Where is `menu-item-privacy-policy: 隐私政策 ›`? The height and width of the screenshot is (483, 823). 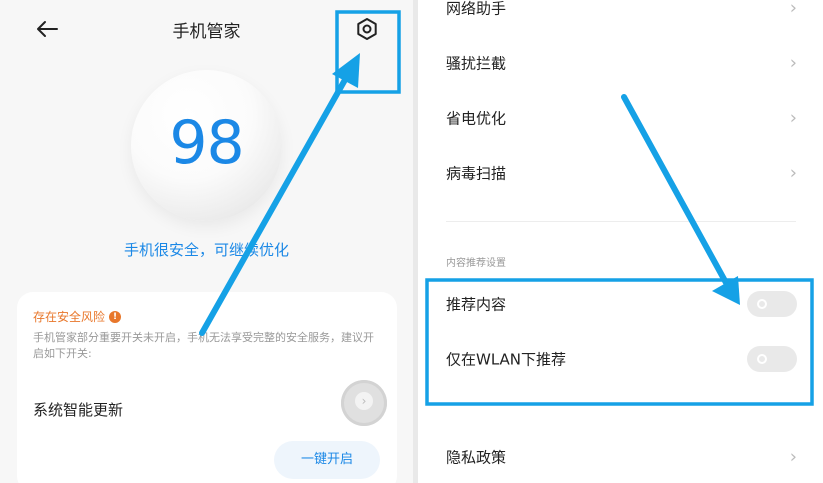 menu-item-privacy-policy: 隐私政策 › is located at coordinates (620, 457).